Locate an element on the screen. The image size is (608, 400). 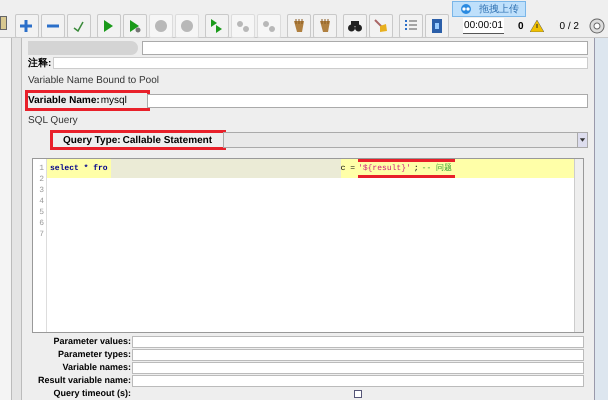
add-icon is located at coordinates (27, 26).